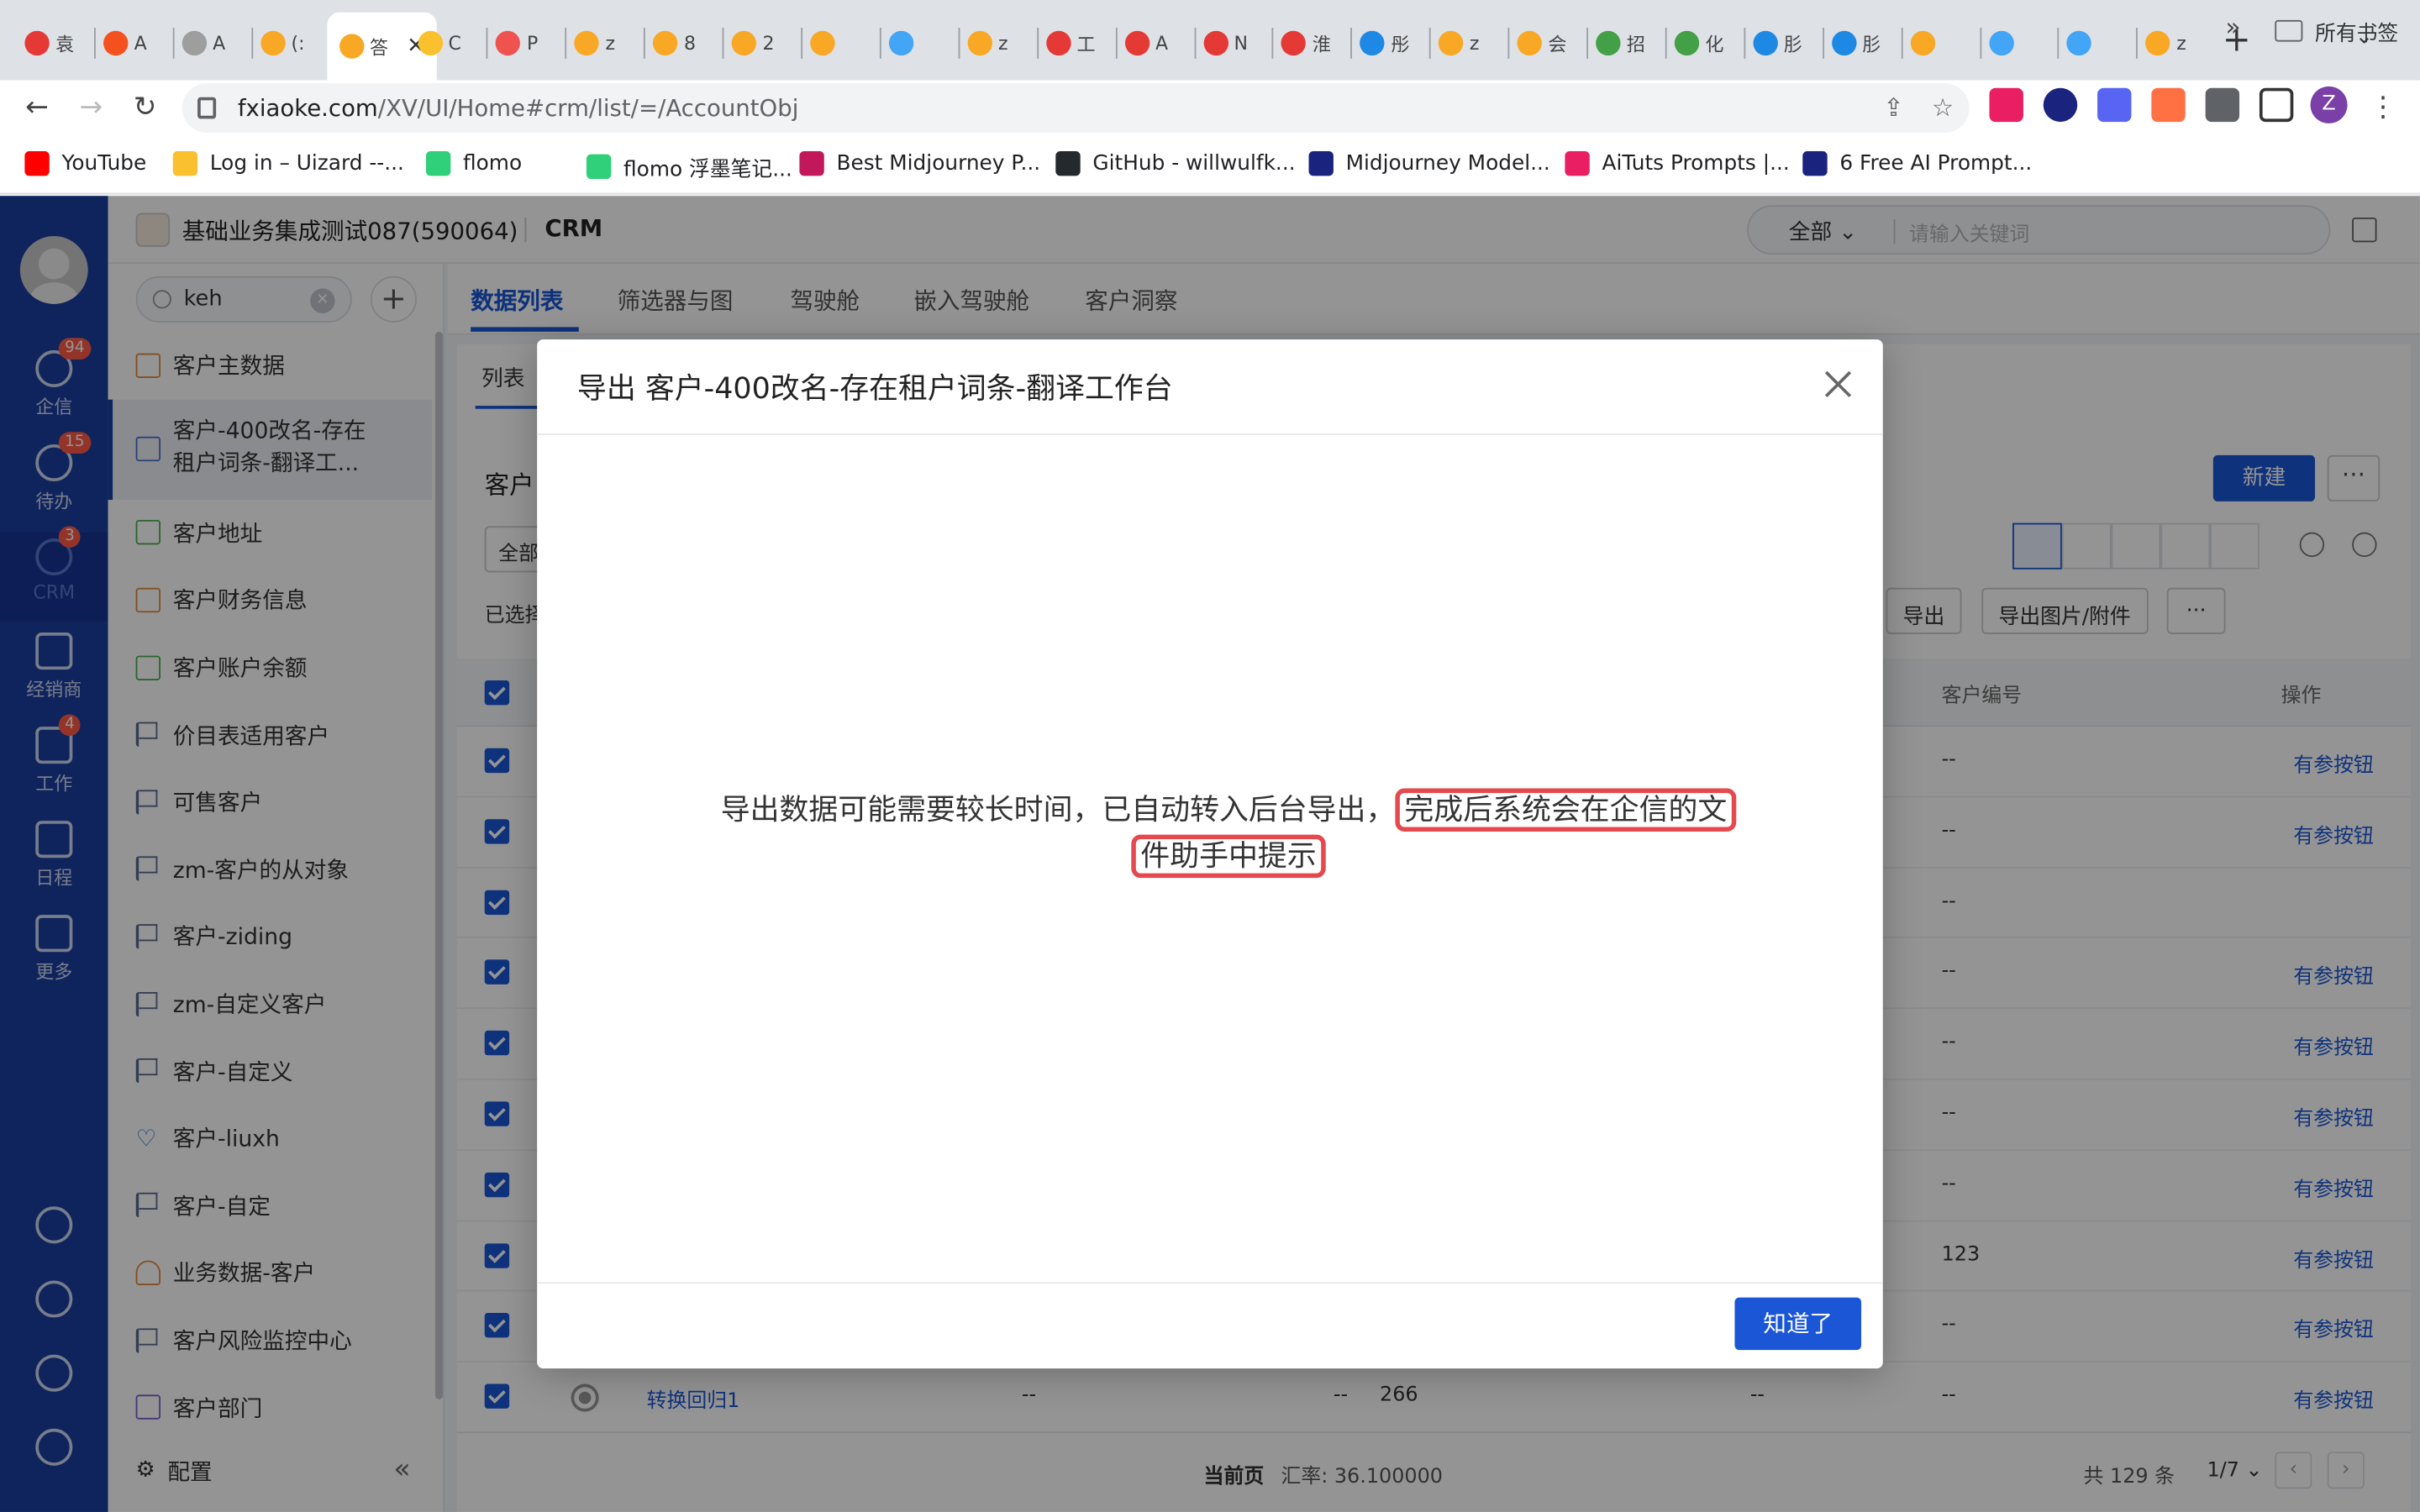 The height and width of the screenshot is (1512, 2420). Describe the element at coordinates (36, 108) in the screenshot. I see `back-button: ←` at that location.